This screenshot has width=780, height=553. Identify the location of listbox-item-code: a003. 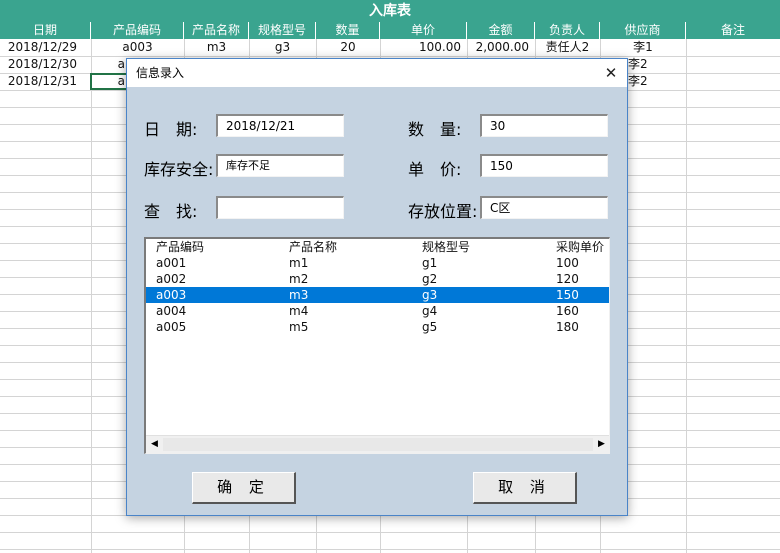
(171, 295).